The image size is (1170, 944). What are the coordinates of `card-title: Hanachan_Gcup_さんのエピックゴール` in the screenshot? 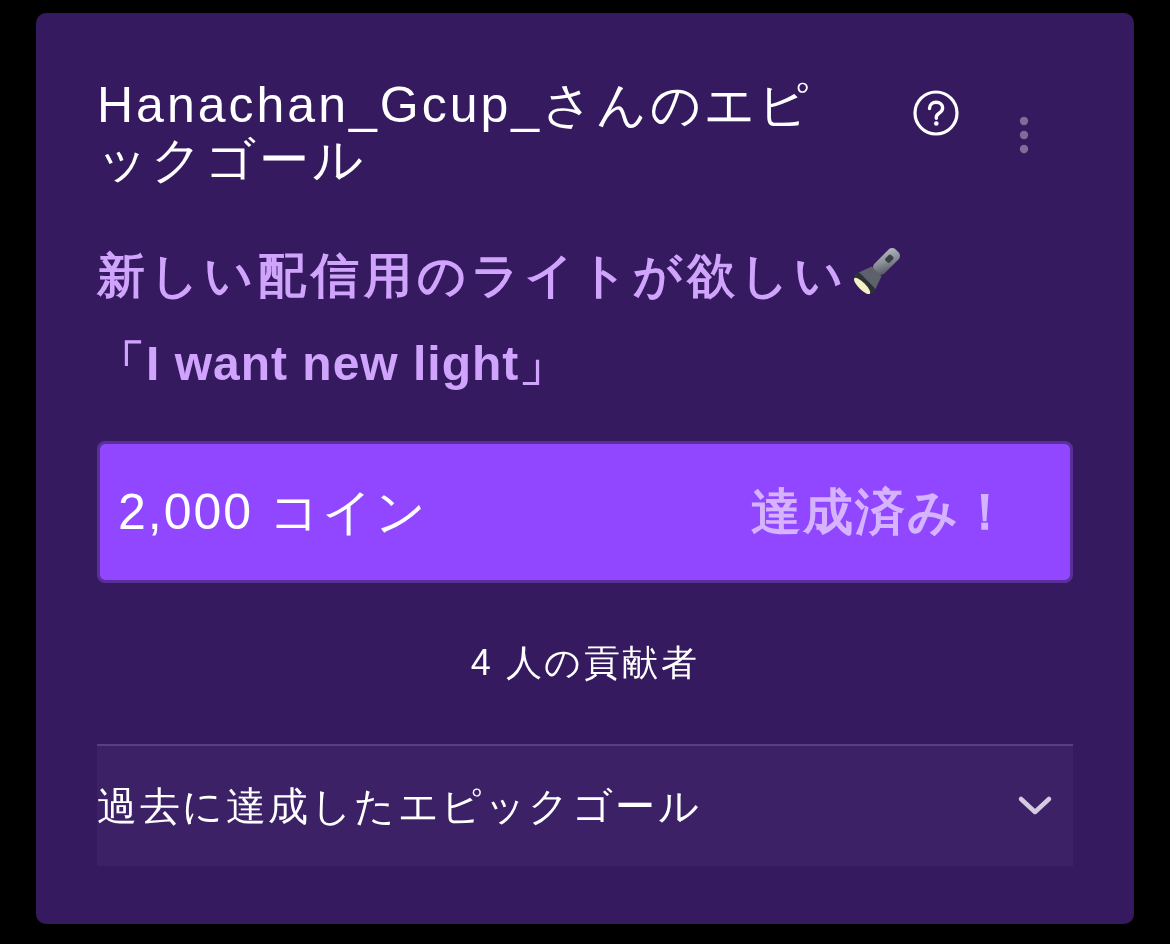 It's located at (455, 133).